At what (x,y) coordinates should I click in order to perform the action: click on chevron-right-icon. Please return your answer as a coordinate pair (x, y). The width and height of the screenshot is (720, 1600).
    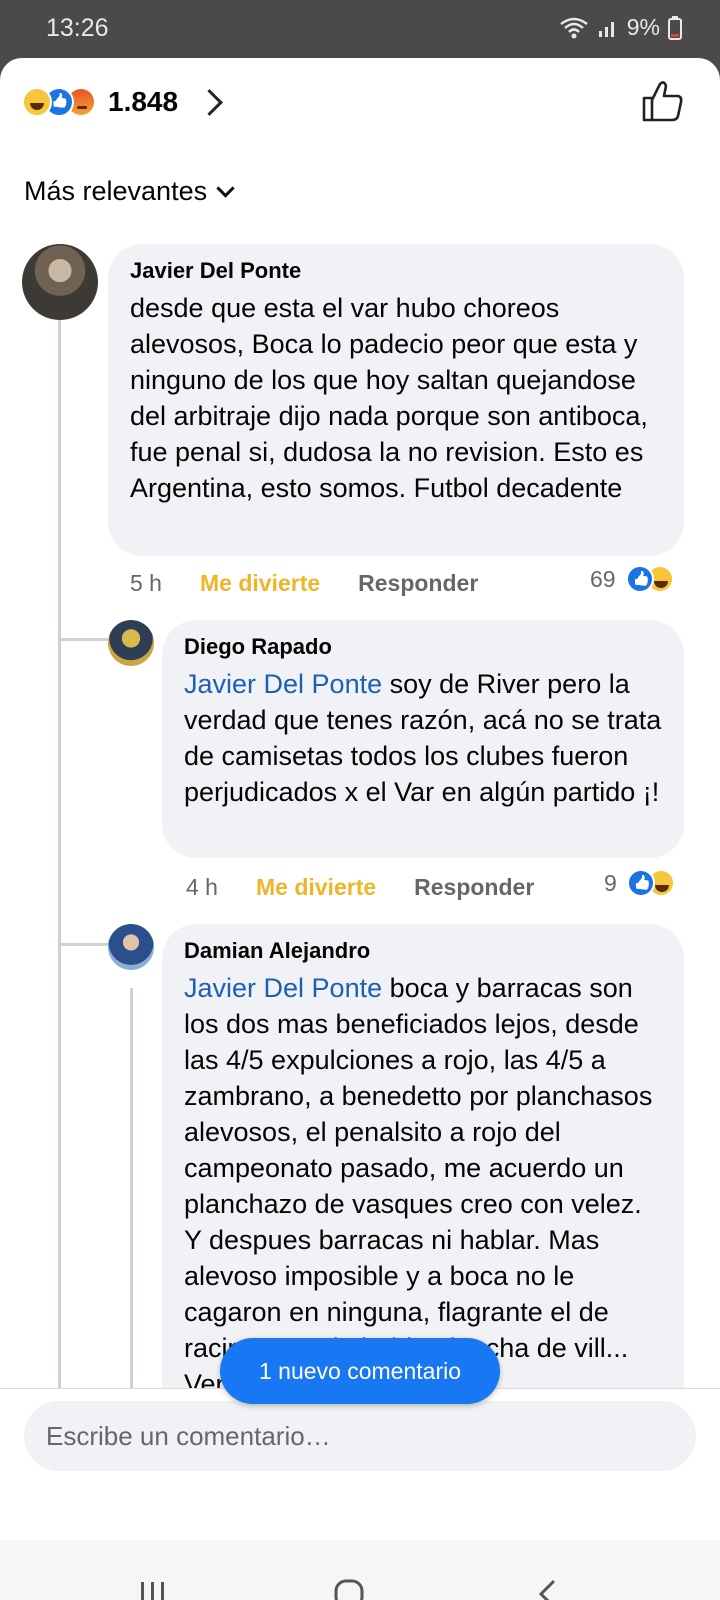
    Looking at the image, I should click on (210, 102).